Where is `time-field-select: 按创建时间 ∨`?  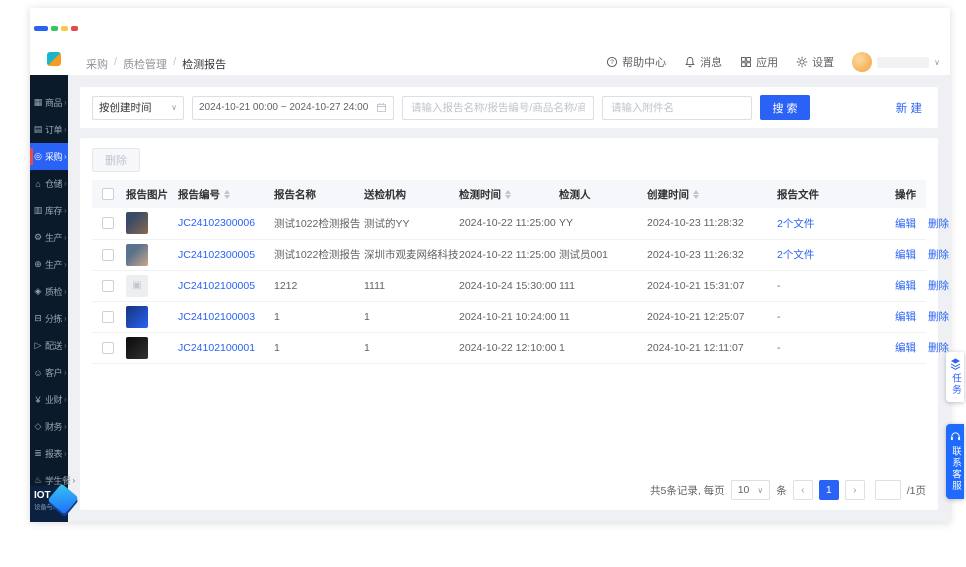
time-field-select: 按创建时间 ∨ is located at coordinates (138, 107).